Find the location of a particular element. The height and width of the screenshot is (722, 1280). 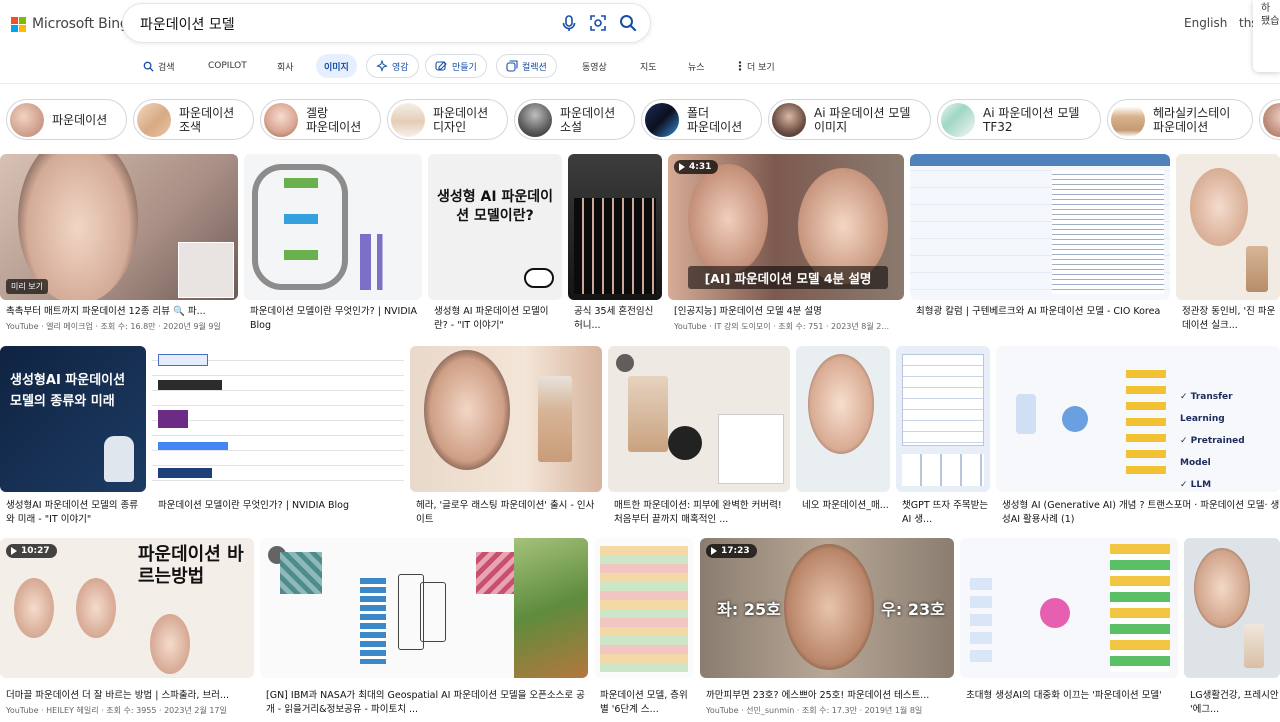

result-caption: 최형광 칼럼 | 구텐베르크와 AI 파운데이션 모델 - CIO Korea is located at coordinates (1043, 312).